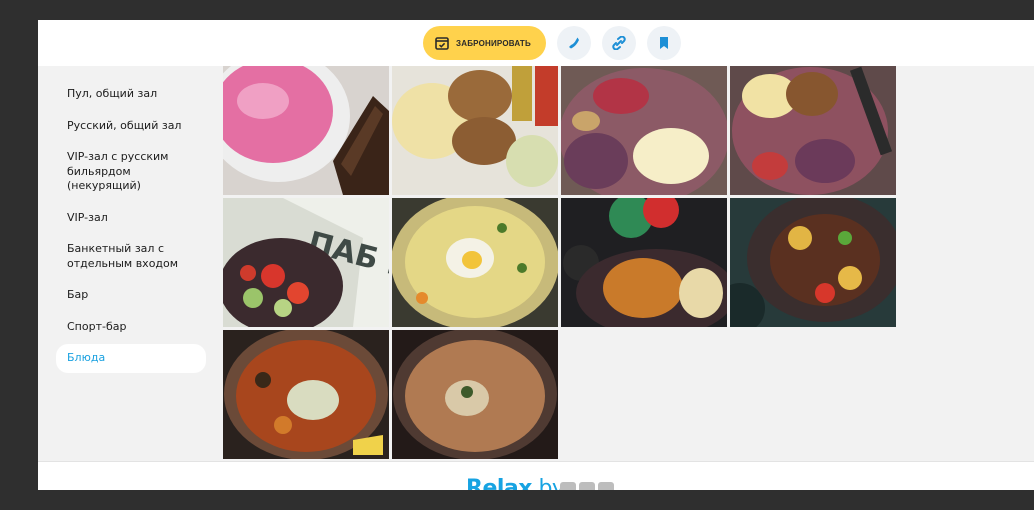 The height and width of the screenshot is (510, 1034). I want to click on book-button-label: ЗАБРОНИРОВАТЬ, so click(493, 43).